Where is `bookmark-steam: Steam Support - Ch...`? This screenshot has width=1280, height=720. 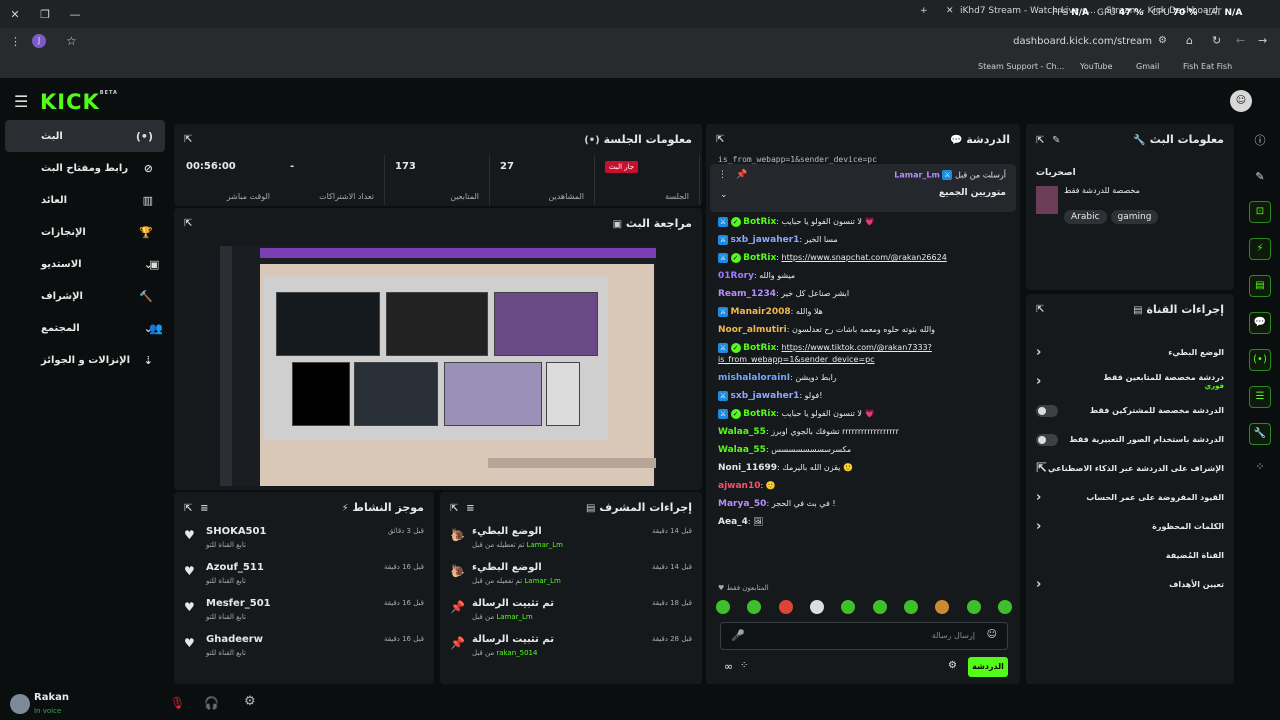
bookmark-steam: Steam Support - Ch... is located at coordinates (1021, 66).